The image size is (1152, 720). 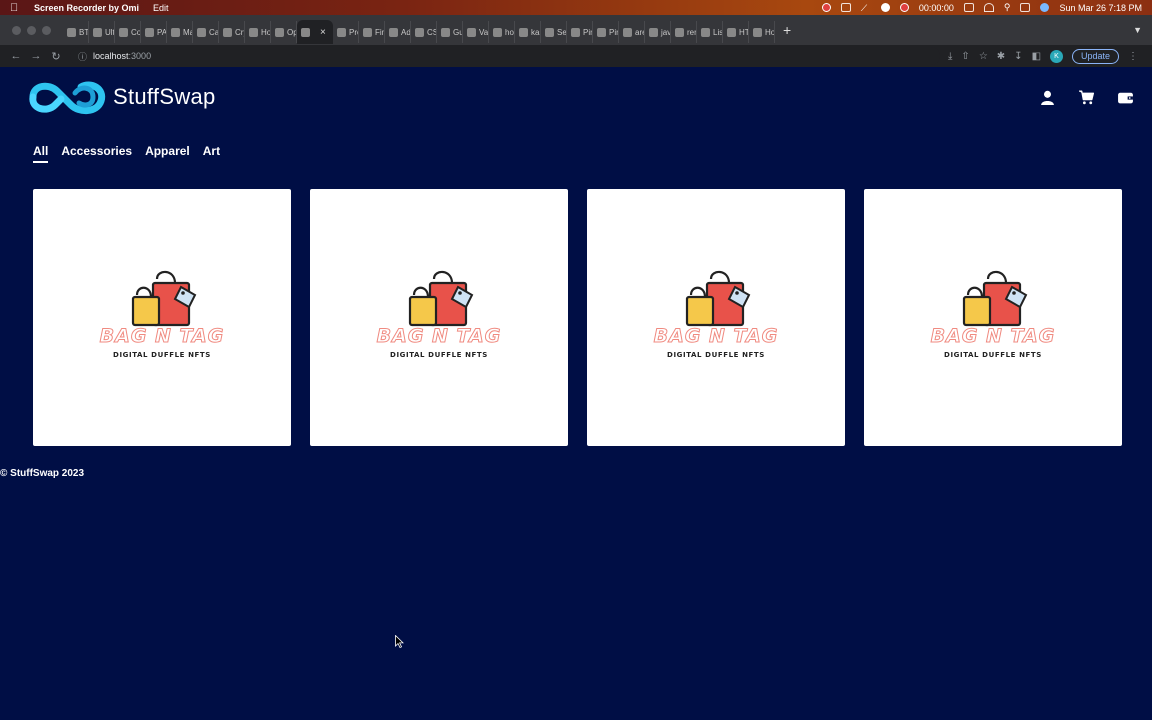 What do you see at coordinates (1036, 56) in the screenshot?
I see `side-panel-icon: ◧` at bounding box center [1036, 56].